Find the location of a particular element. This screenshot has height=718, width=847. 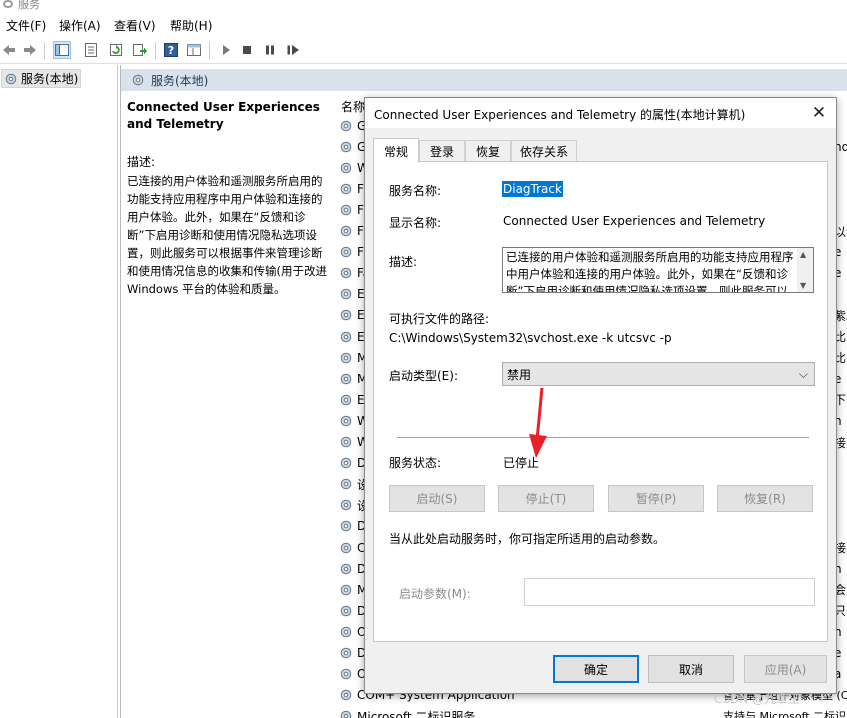

window-titlebar: 服务 is located at coordinates (423, 6).